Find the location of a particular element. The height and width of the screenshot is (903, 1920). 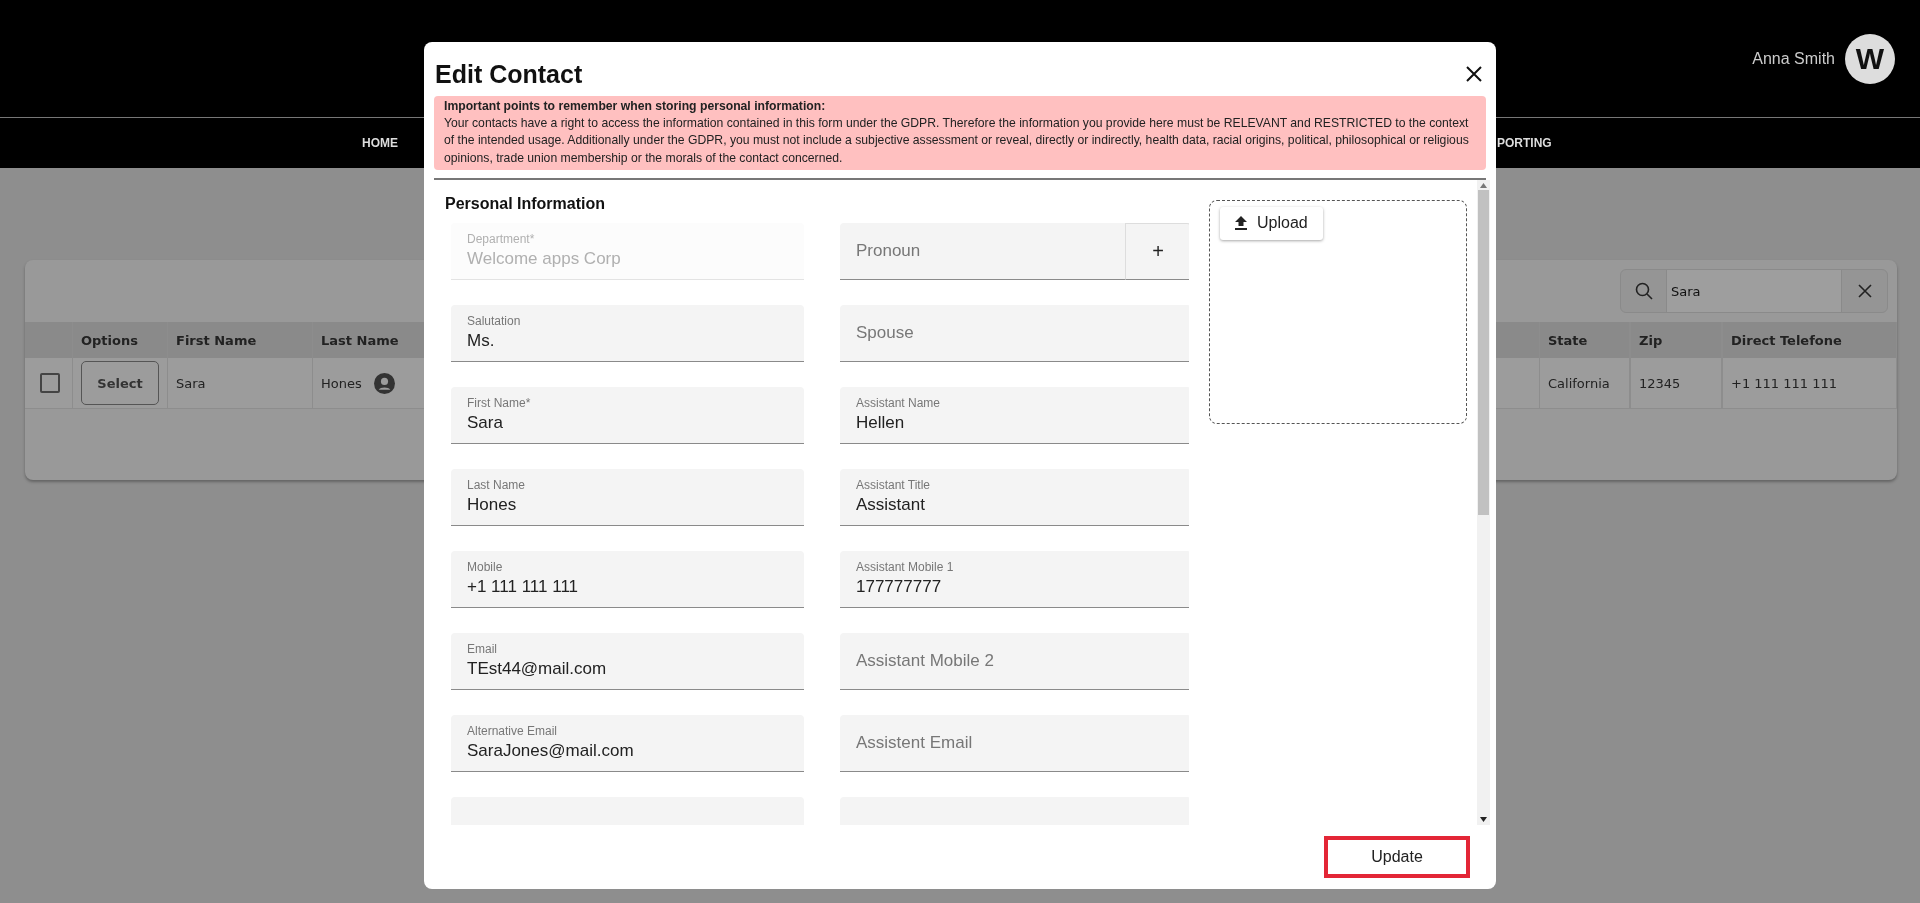

input-field: Assistant Name Hellen is located at coordinates (1014, 415).